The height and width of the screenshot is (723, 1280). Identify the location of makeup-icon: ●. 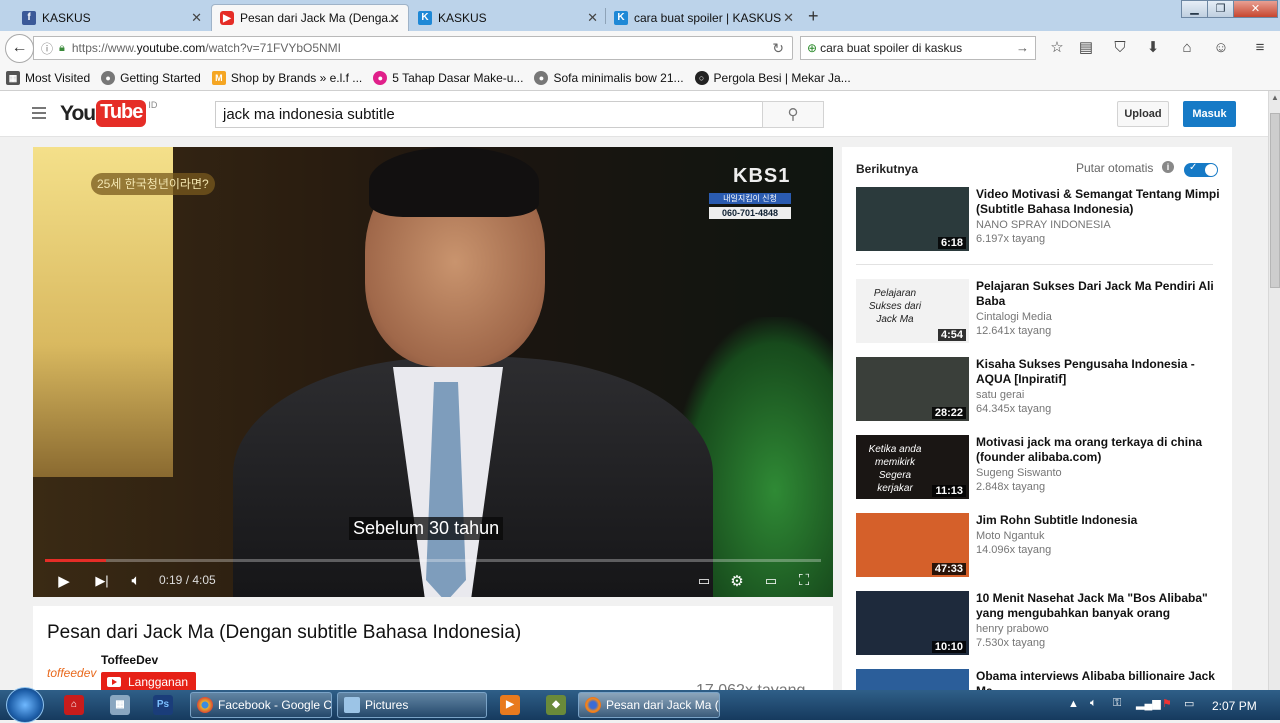
(380, 78).